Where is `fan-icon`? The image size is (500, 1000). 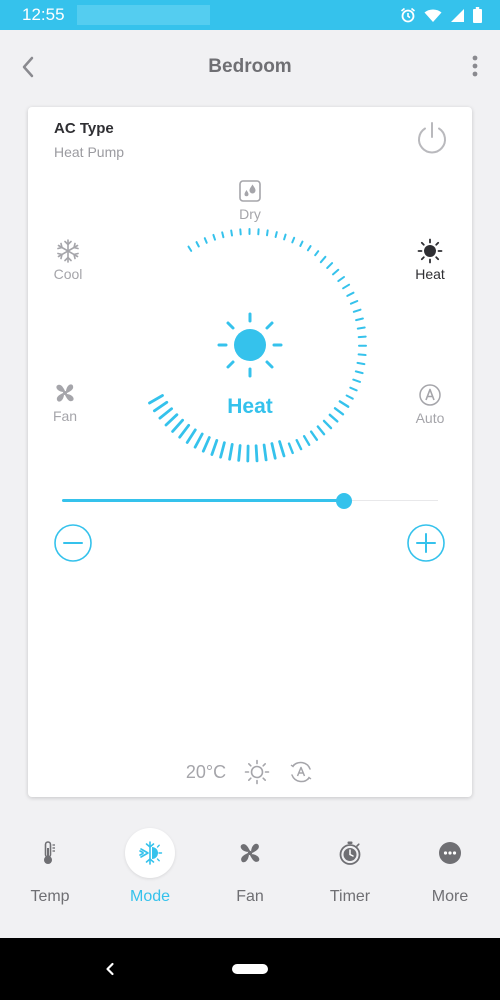 fan-icon is located at coordinates (65, 393).